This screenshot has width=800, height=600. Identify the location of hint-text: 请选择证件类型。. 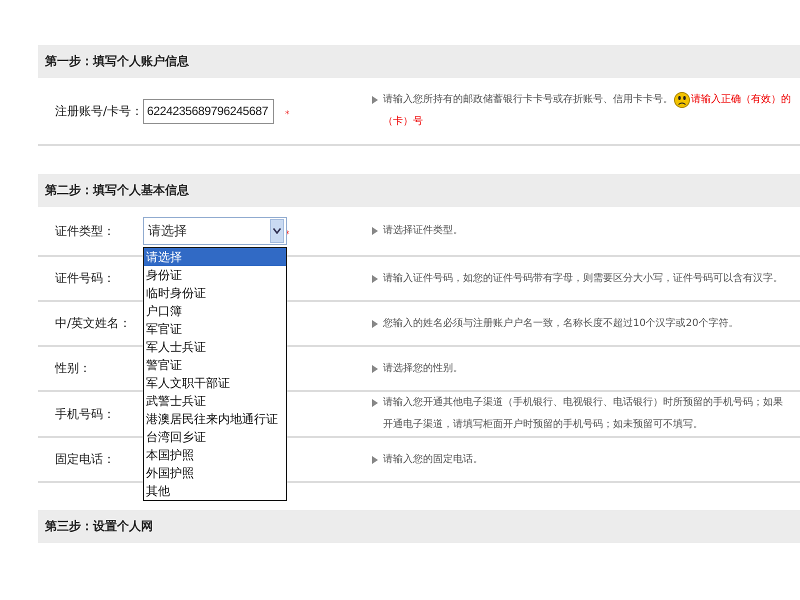
(423, 231).